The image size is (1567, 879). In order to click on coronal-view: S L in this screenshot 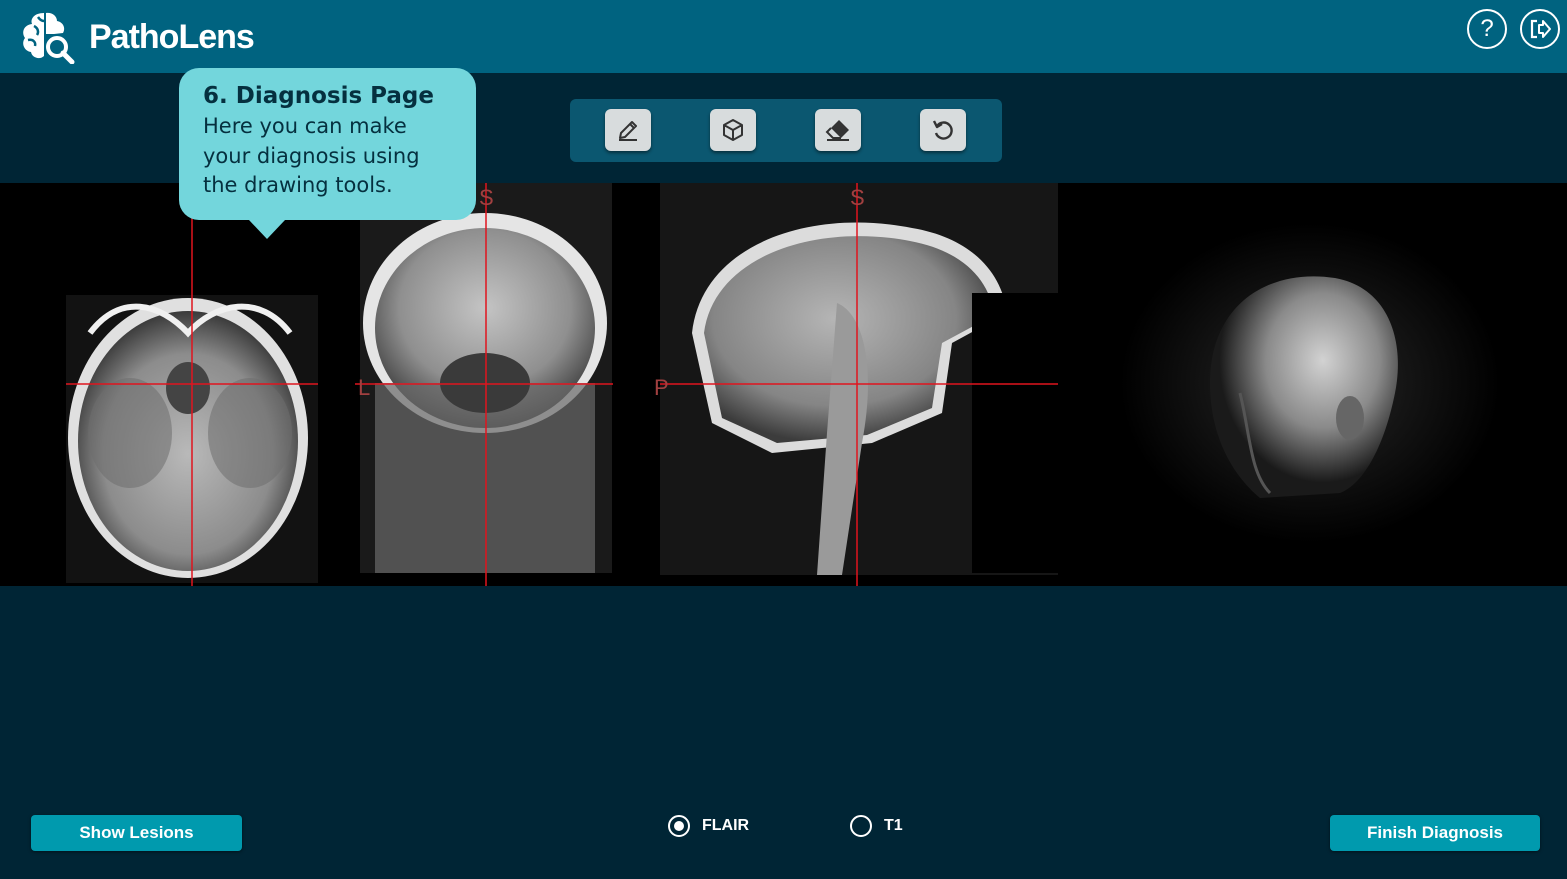, I will do `click(485, 384)`.